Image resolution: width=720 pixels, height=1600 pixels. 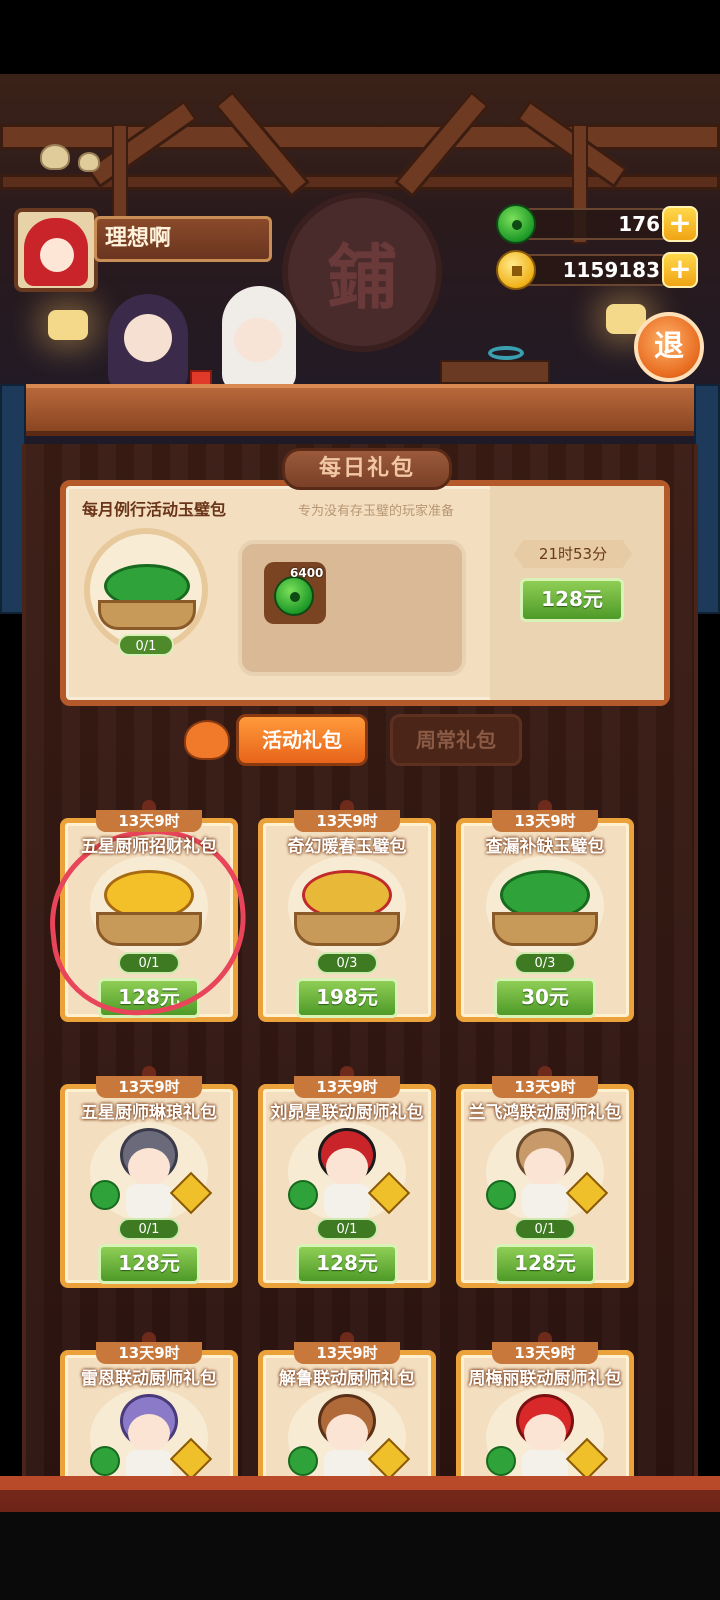 I want to click on shop-sign: 鋪, so click(x=362, y=272).